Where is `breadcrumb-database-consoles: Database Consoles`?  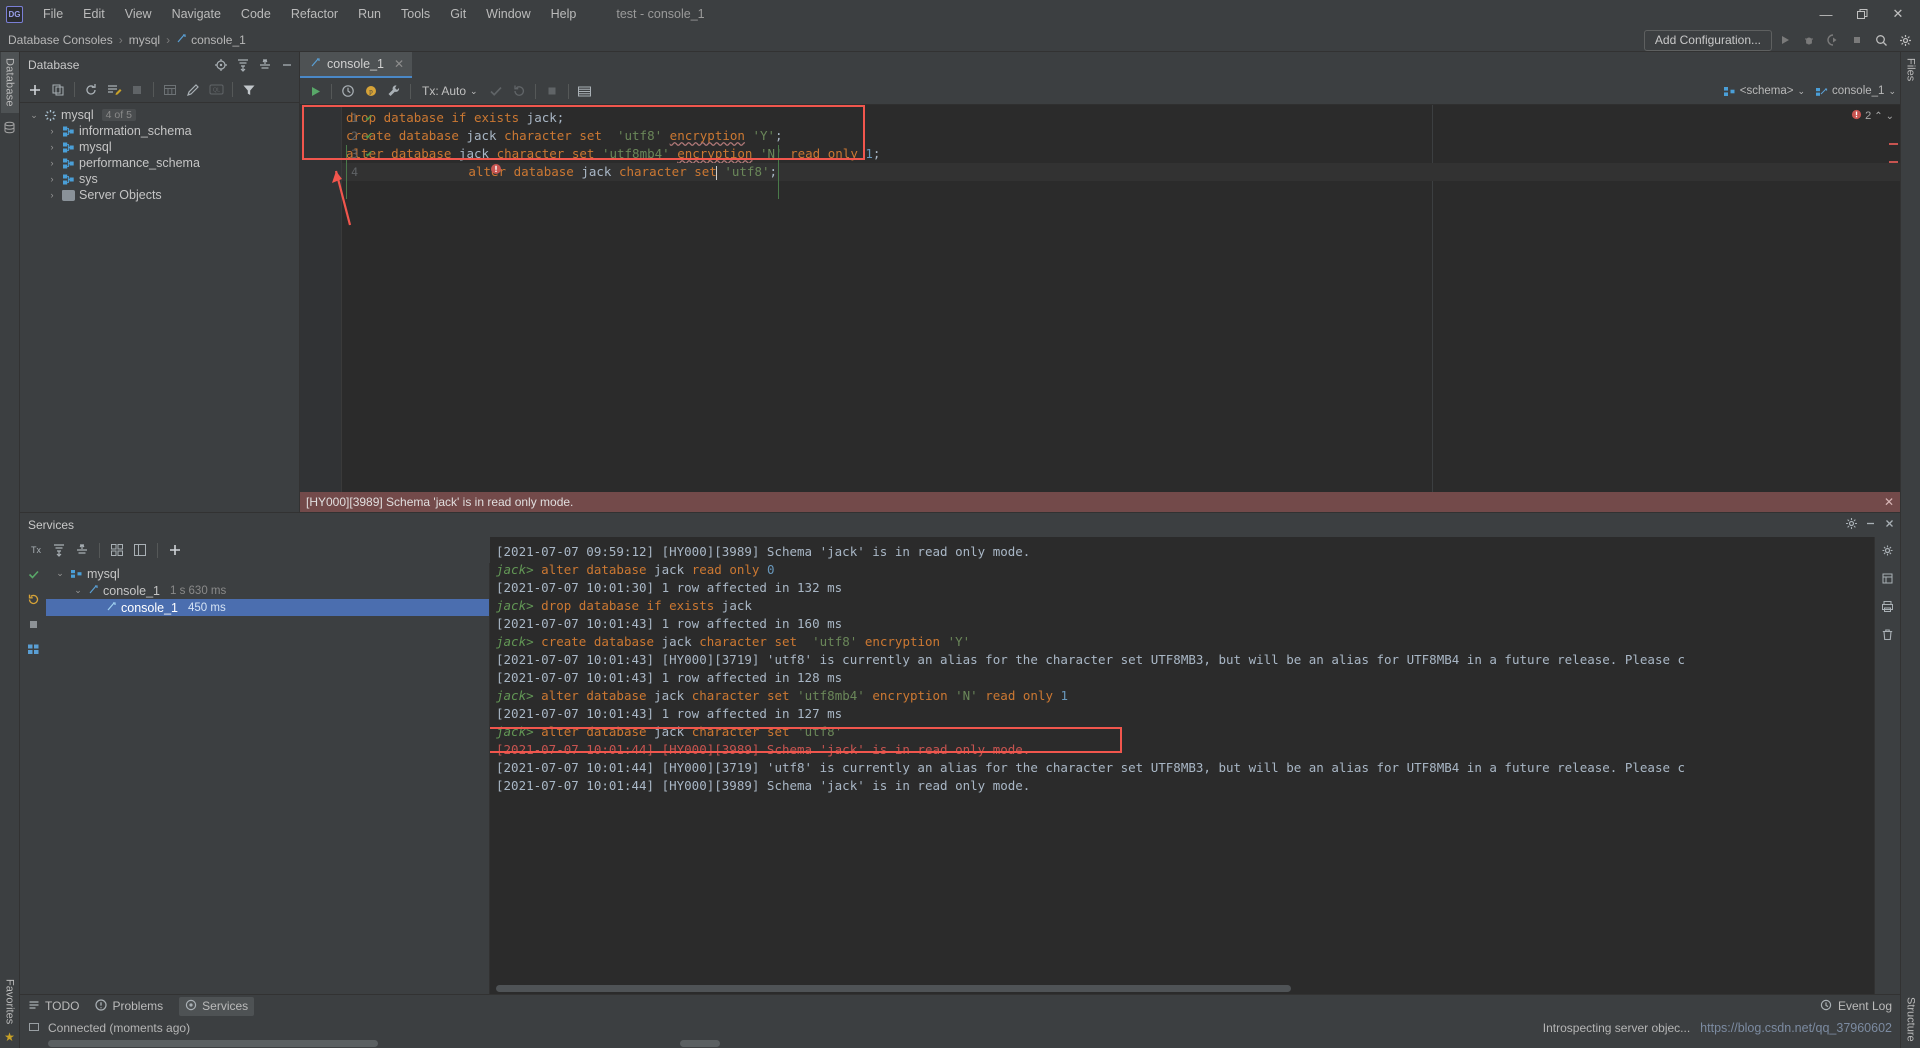
breadcrumb-database-consoles: Database Consoles is located at coordinates (60, 40).